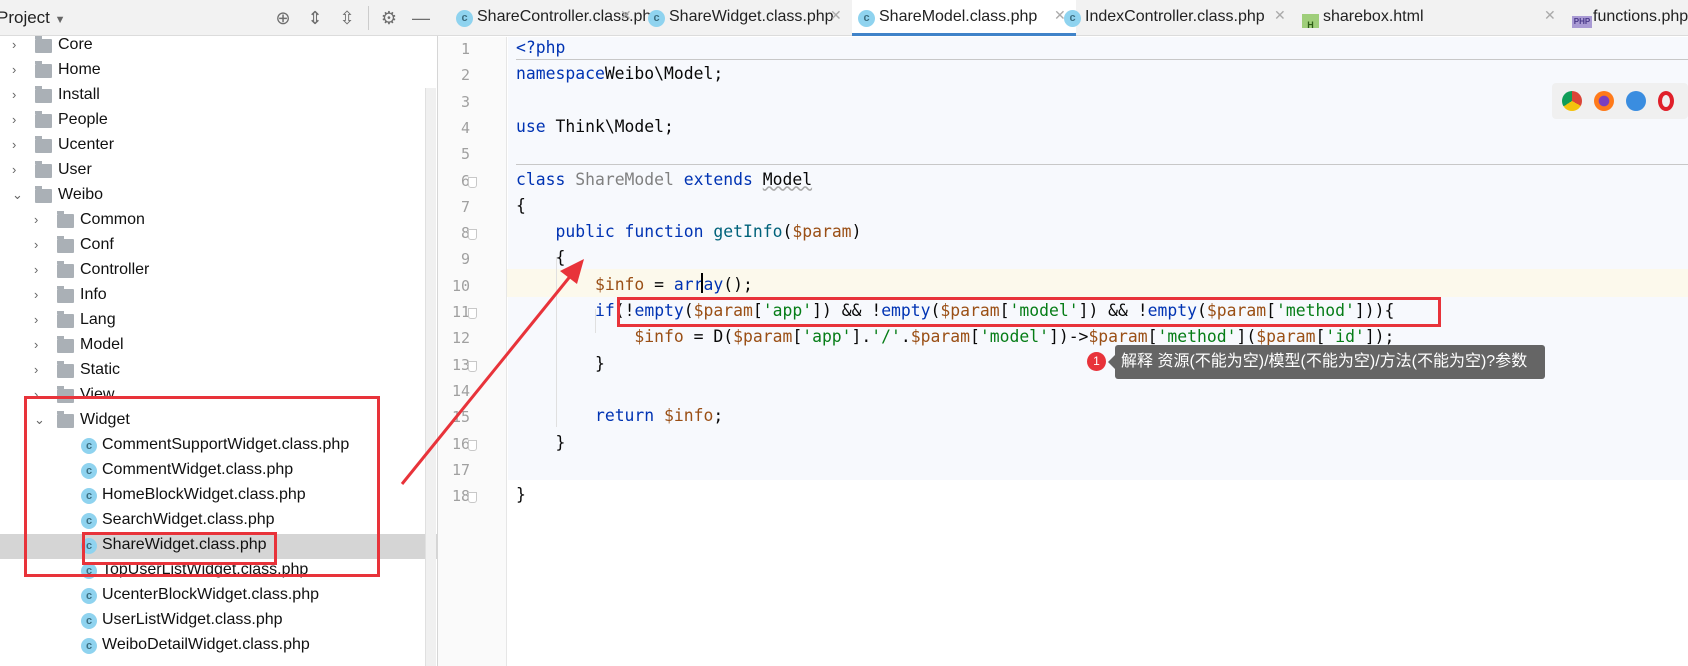 The width and height of the screenshot is (1688, 666). What do you see at coordinates (1326, 362) in the screenshot?
I see `annotation-tooltip: 解释 资源(不能为空)/模型(不能为空)/方法(不能为空)?参数` at bounding box center [1326, 362].